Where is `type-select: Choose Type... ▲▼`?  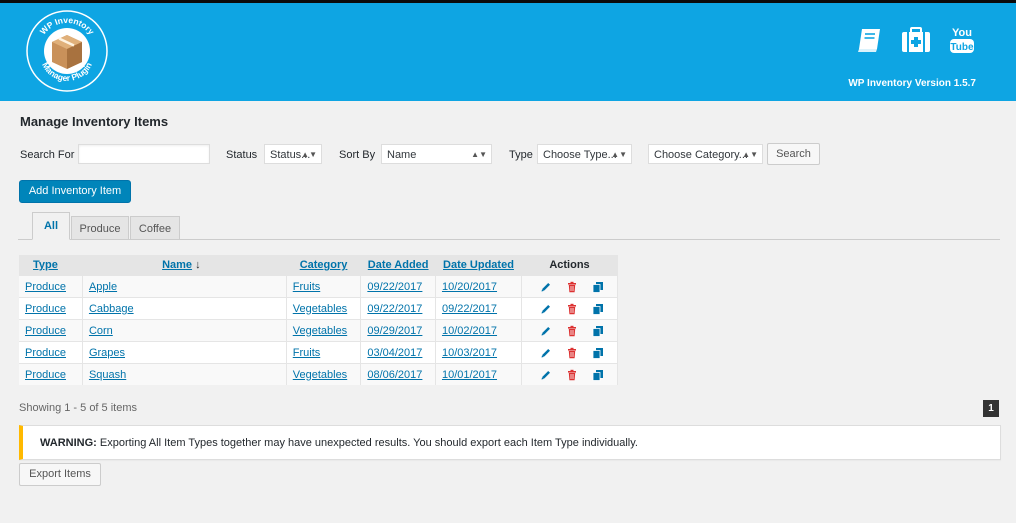
type-select: Choose Type... ▲▼ is located at coordinates (584, 154).